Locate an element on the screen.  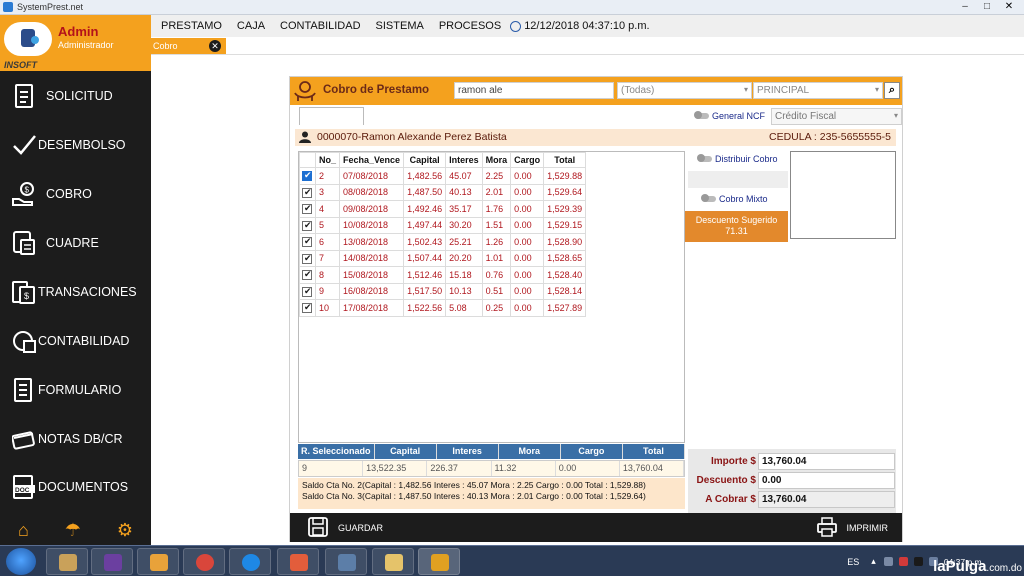
table-row: 613/08/20181,502.4325.211.260.001,528.90 is located at coordinates (443, 242).